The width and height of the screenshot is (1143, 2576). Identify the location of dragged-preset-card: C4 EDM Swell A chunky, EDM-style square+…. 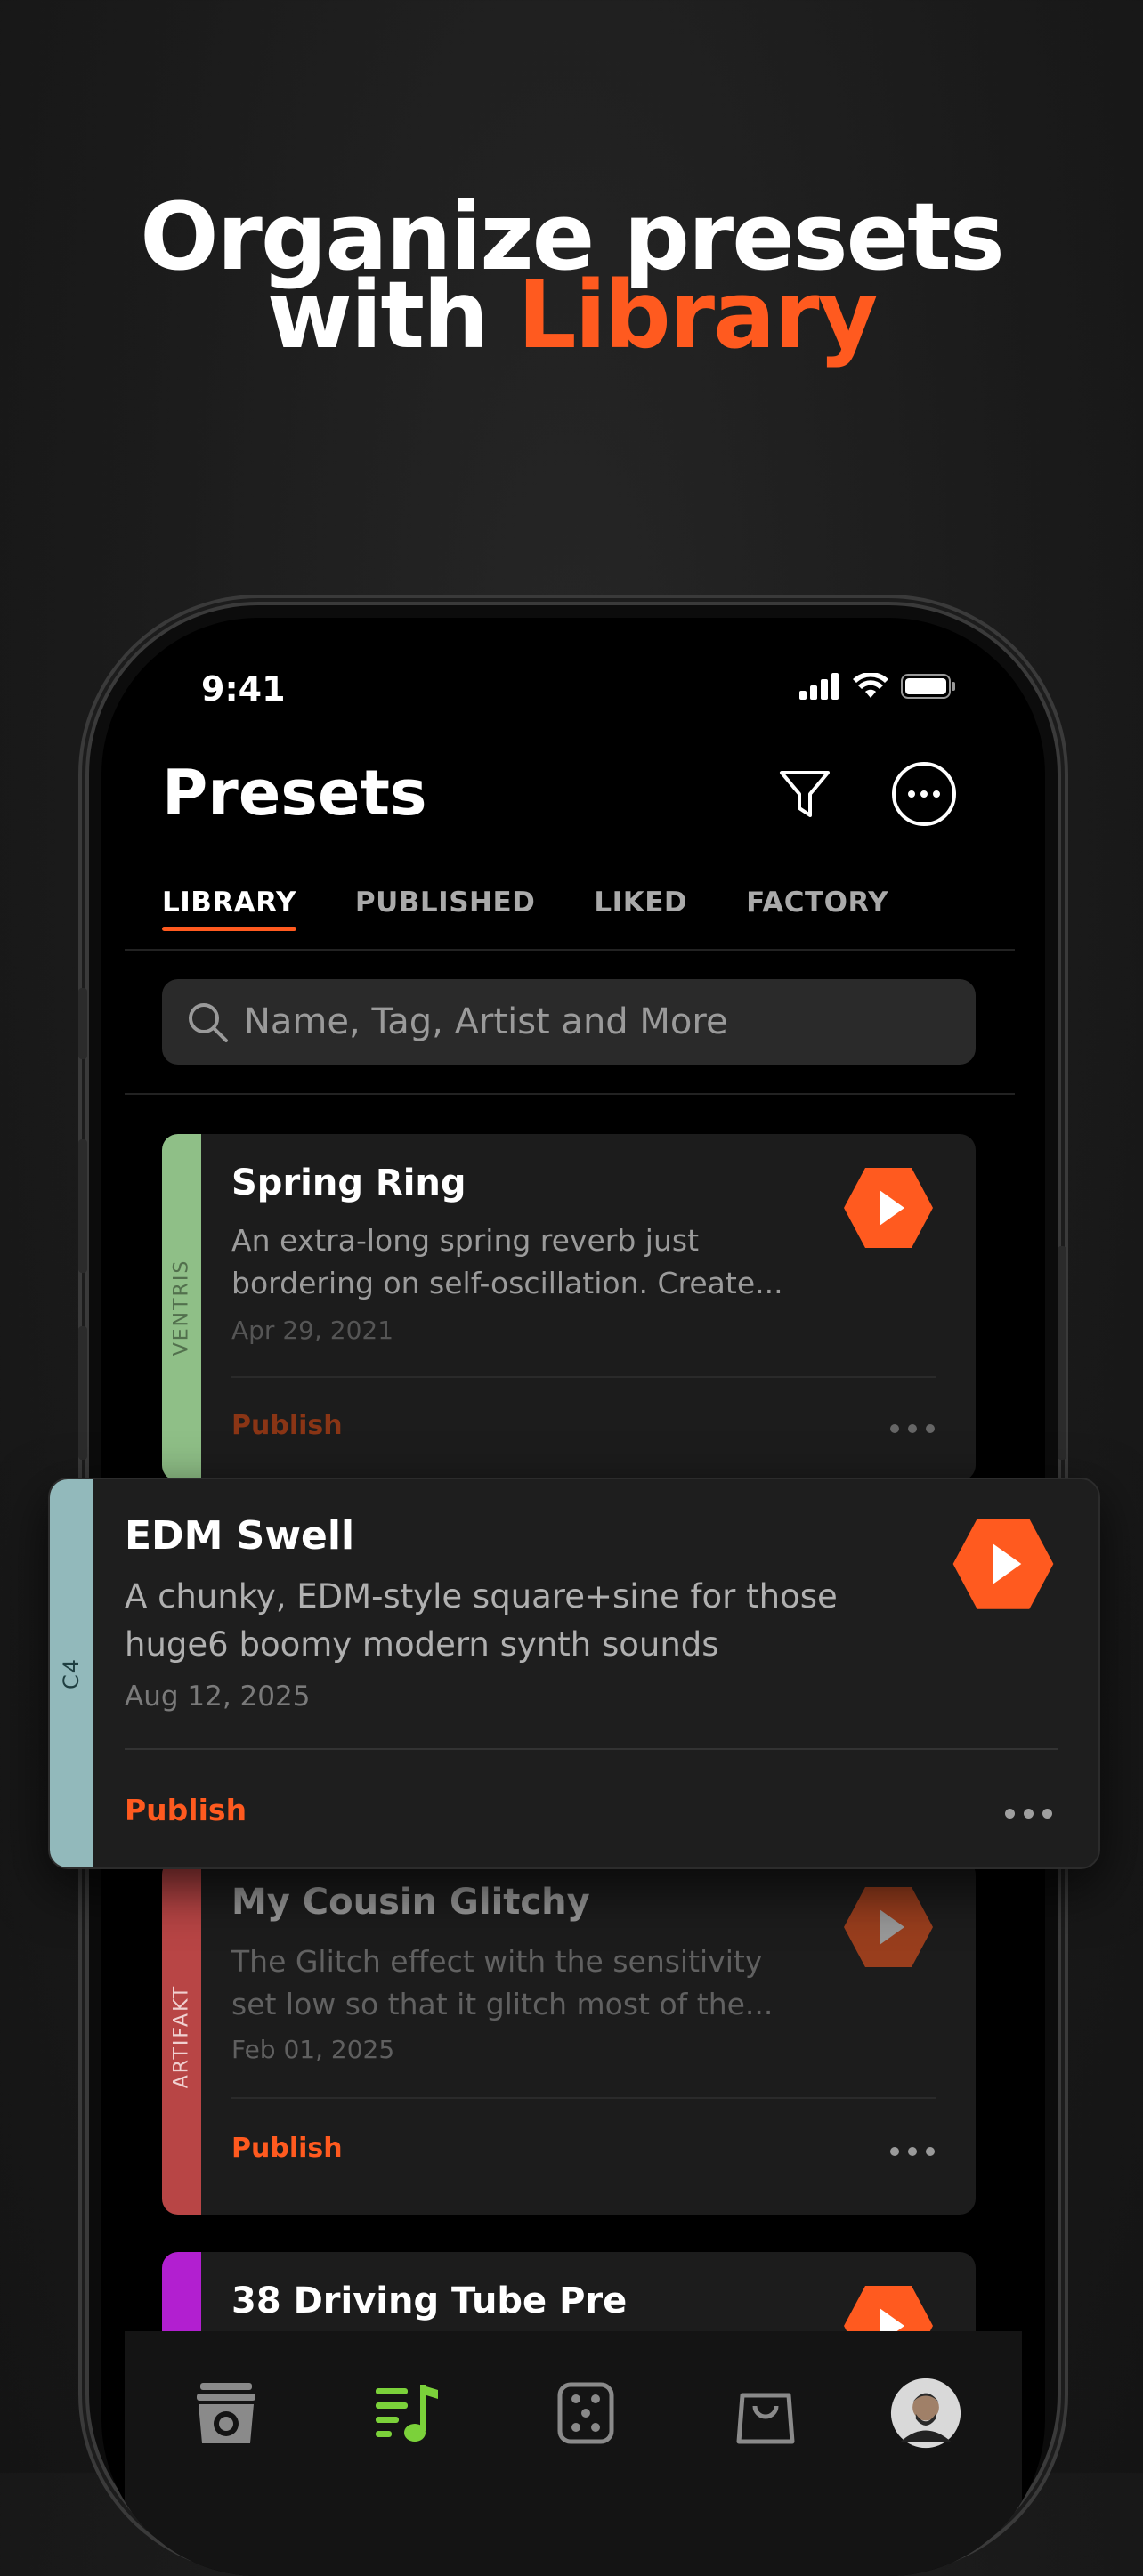
(574, 1674).